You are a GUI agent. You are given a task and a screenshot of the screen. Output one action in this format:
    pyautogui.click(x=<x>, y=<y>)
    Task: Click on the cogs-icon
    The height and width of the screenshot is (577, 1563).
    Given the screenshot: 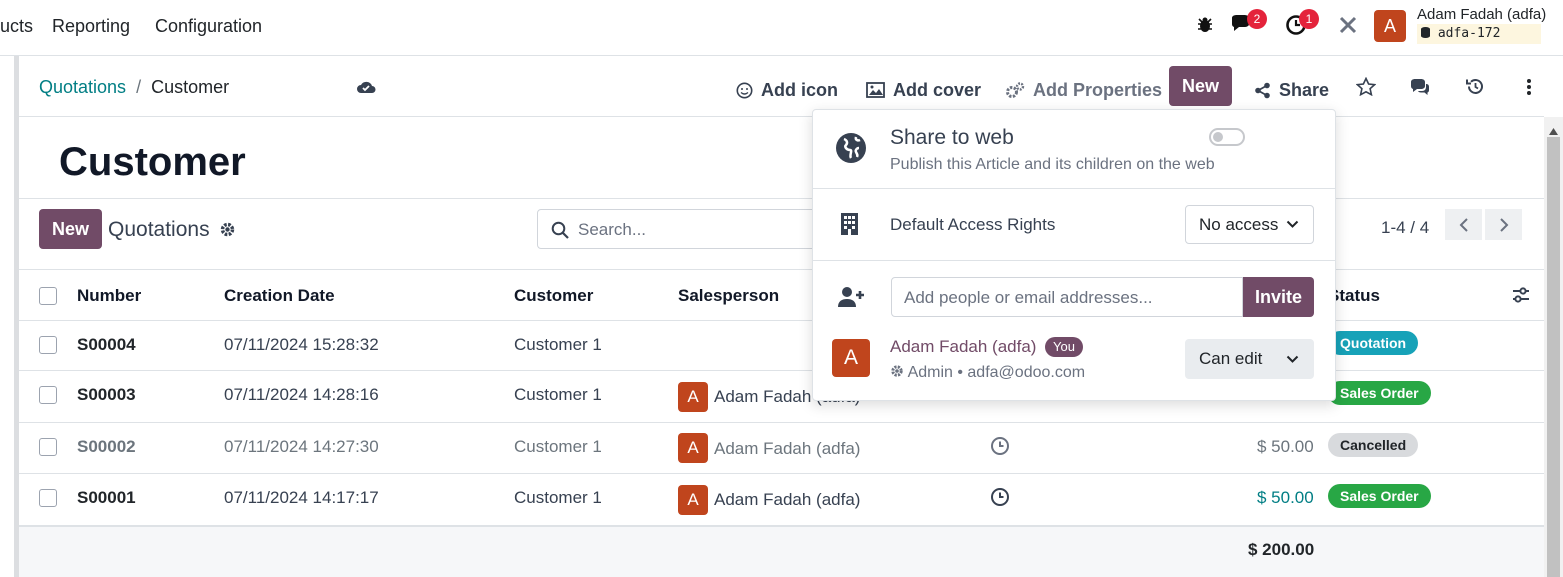 What is the action you would take?
    pyautogui.click(x=1015, y=89)
    